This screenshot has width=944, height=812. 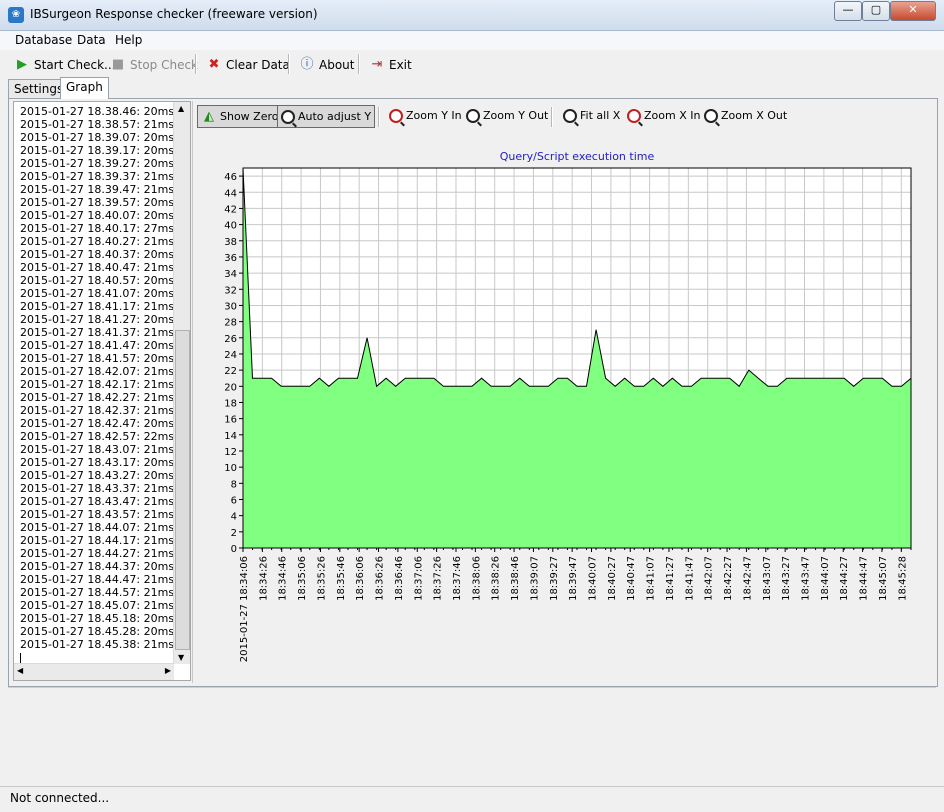 What do you see at coordinates (230, 226) in the screenshot?
I see `y-tick-label: 40` at bounding box center [230, 226].